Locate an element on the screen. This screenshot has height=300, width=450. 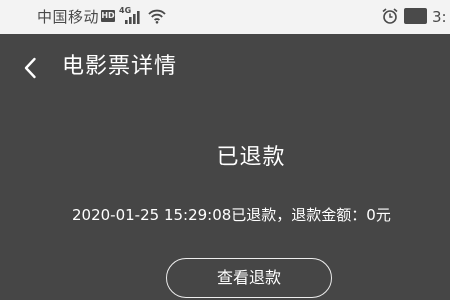
refund-info: 2020-01-25 15:29:08已退款，退款金额：0元 is located at coordinates (231, 215).